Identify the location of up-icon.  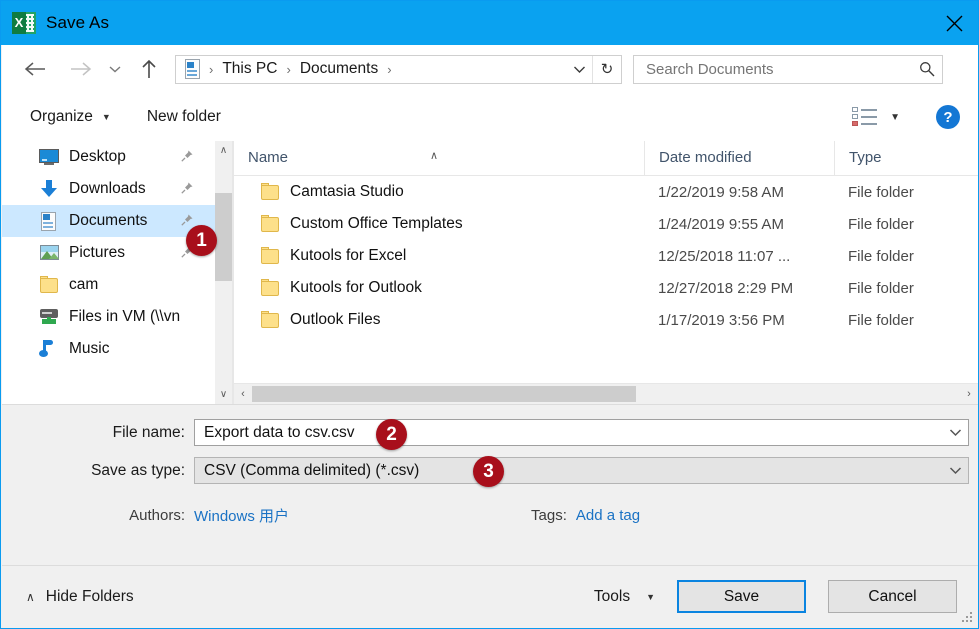
(149, 69).